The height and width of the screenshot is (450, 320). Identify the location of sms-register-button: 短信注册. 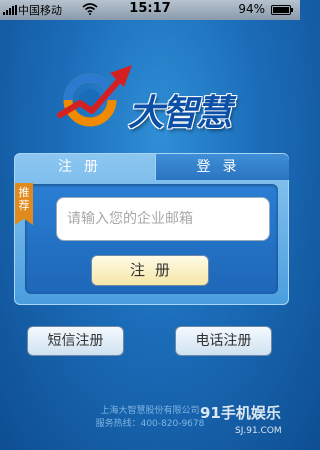
(75, 341).